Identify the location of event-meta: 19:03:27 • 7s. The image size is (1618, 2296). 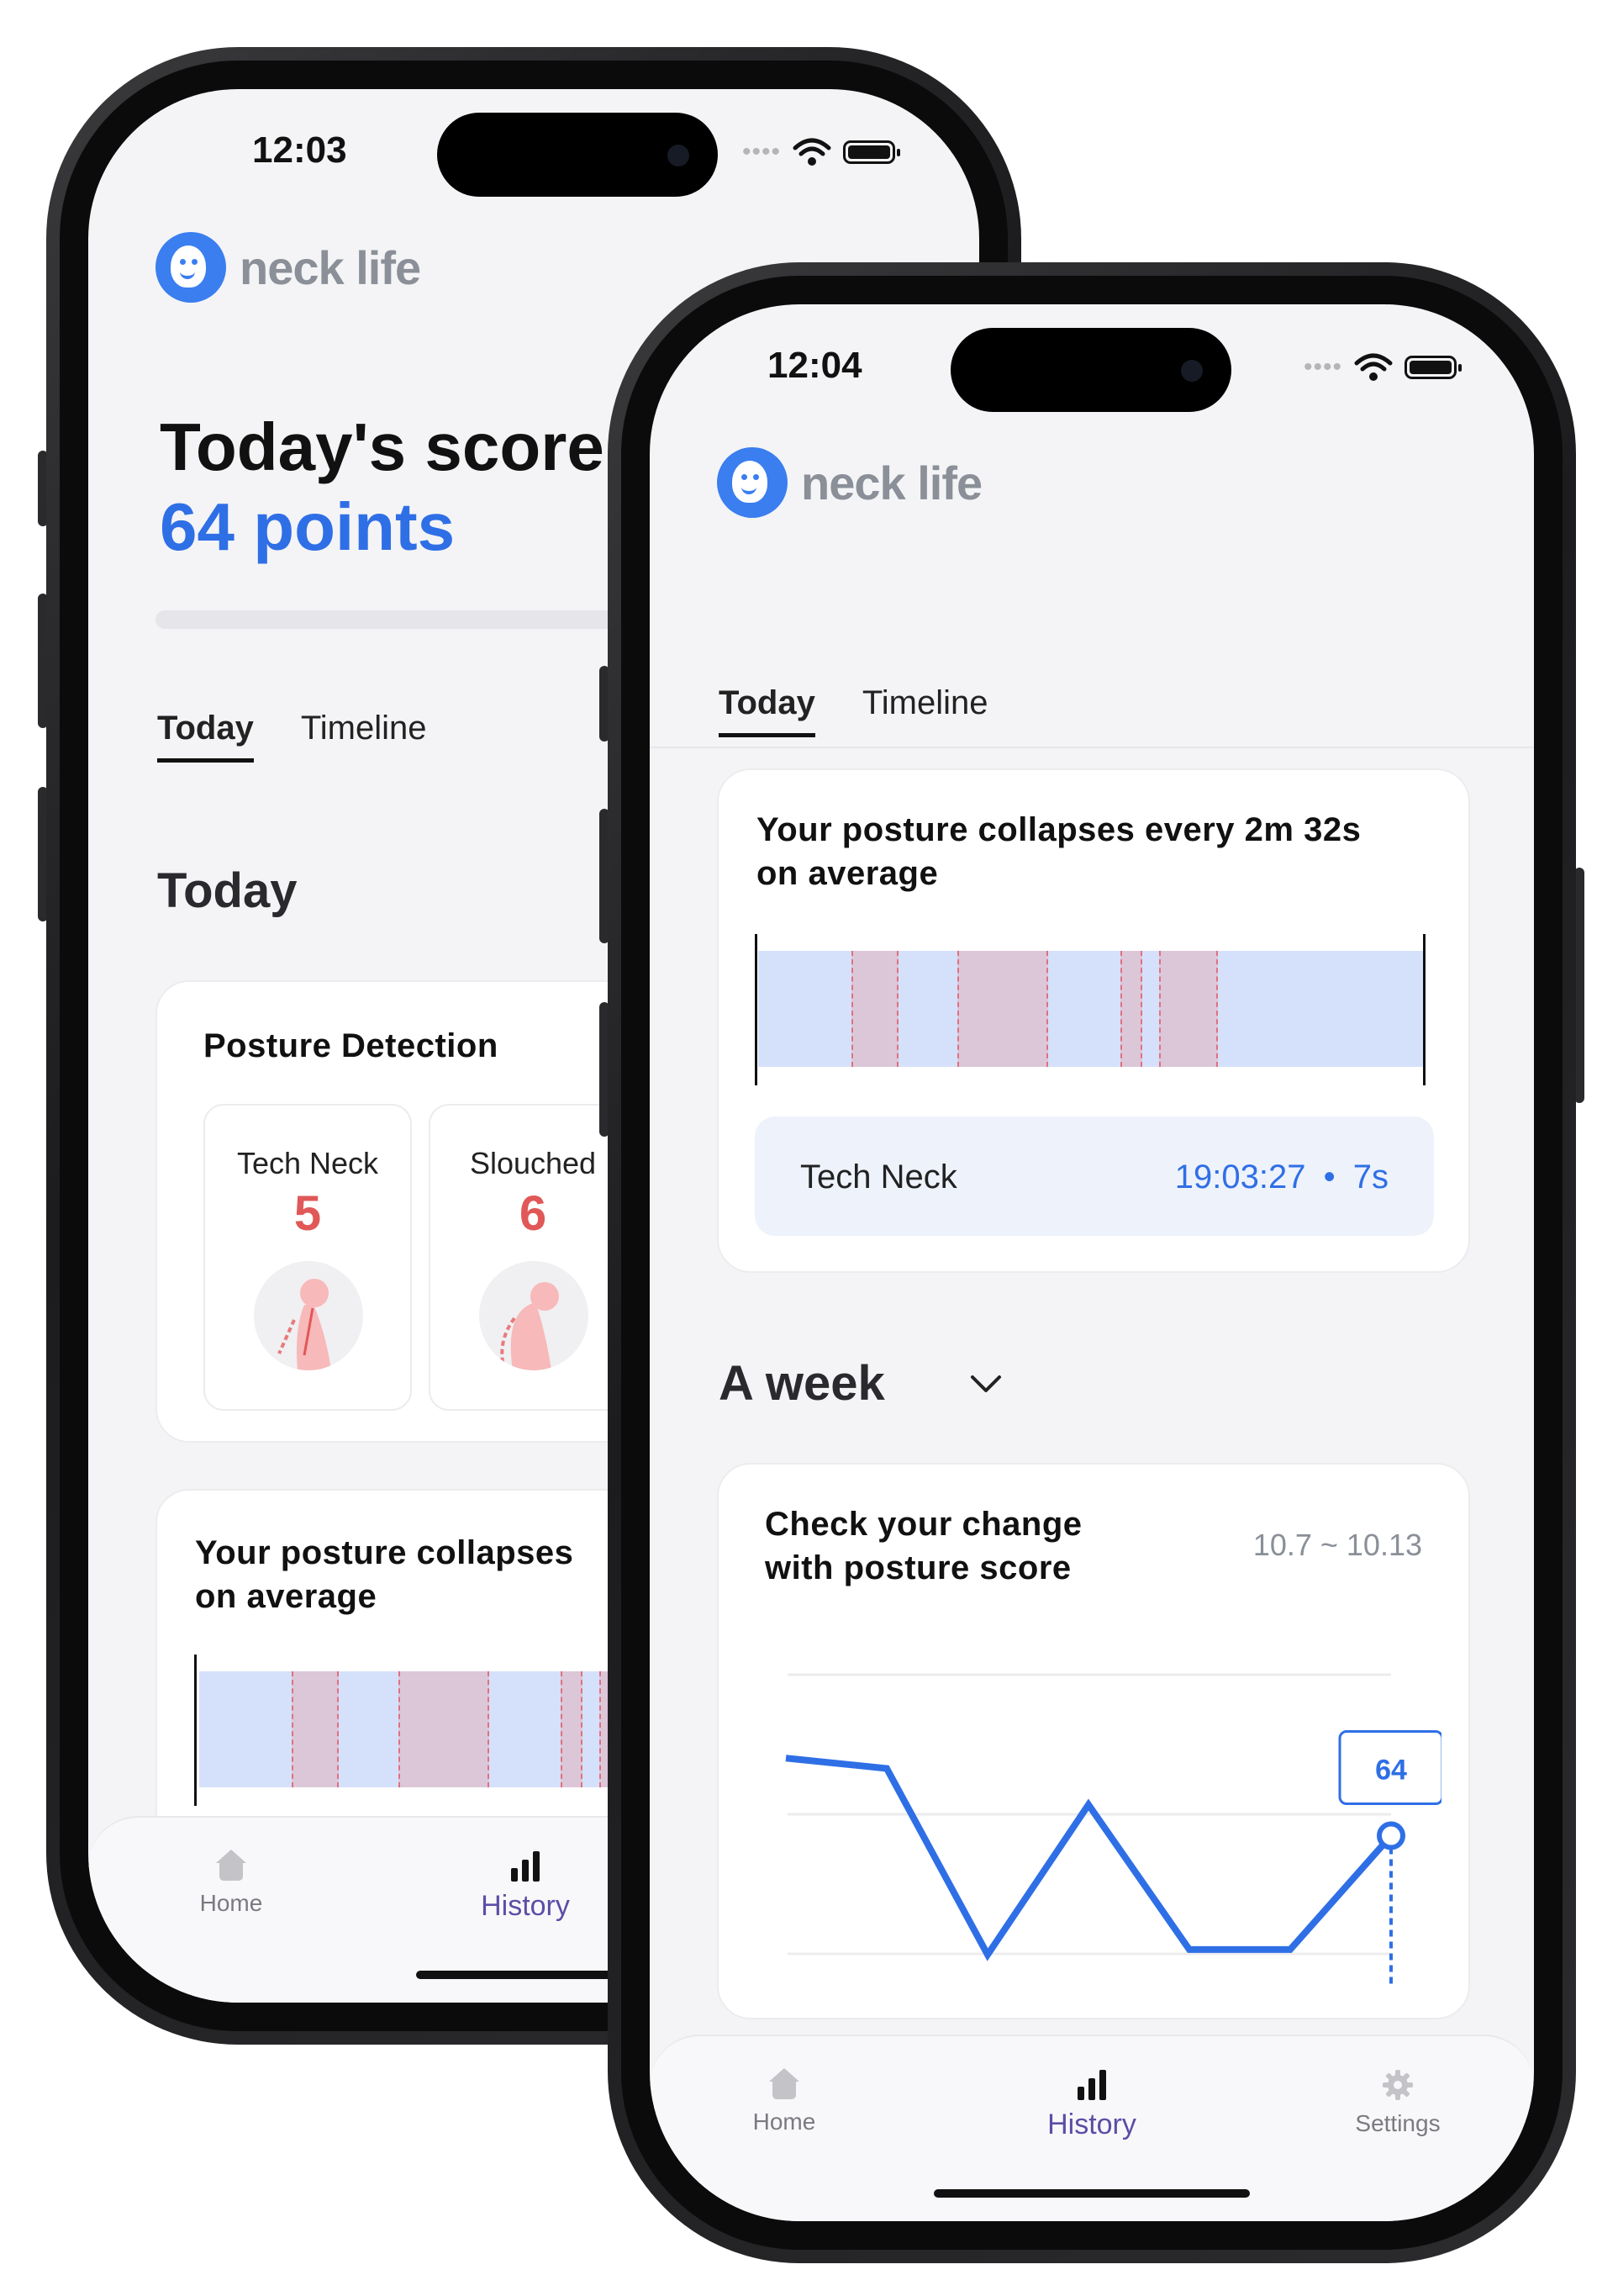
(1282, 1177).